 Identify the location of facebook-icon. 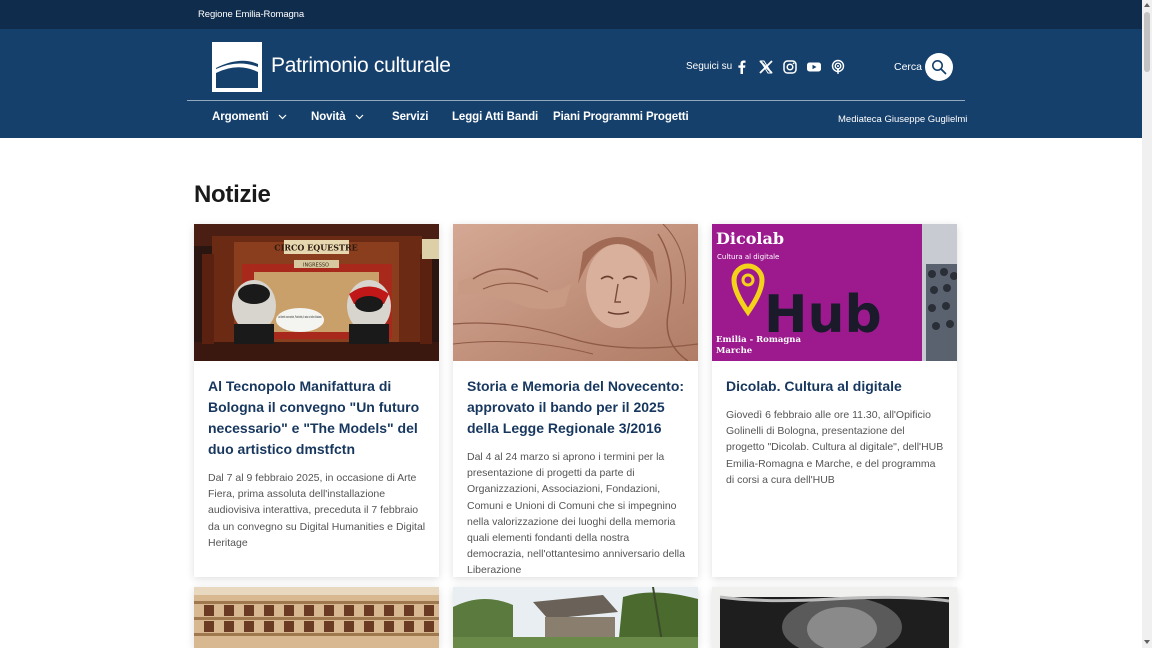
(742, 67).